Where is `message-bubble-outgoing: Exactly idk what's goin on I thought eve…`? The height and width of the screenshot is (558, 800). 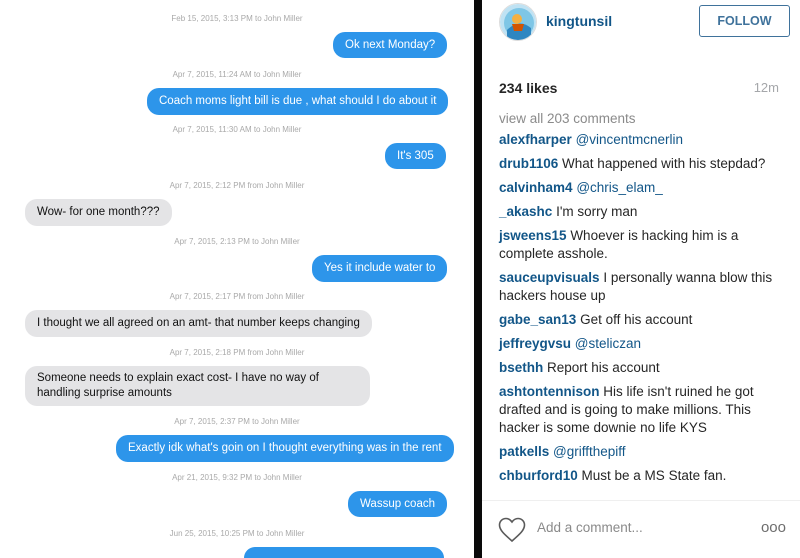
message-bubble-outgoing: Exactly idk what's goin on I thought eve… is located at coordinates (285, 448).